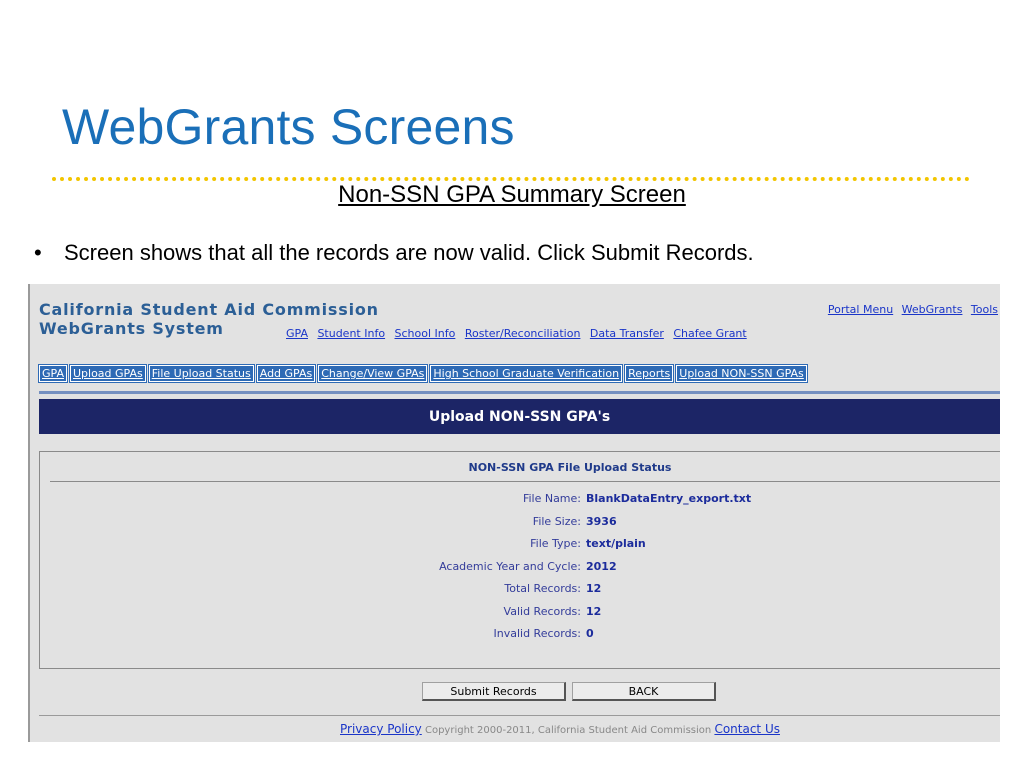 The image size is (1024, 768). I want to click on nav-divider, so click(519, 392).